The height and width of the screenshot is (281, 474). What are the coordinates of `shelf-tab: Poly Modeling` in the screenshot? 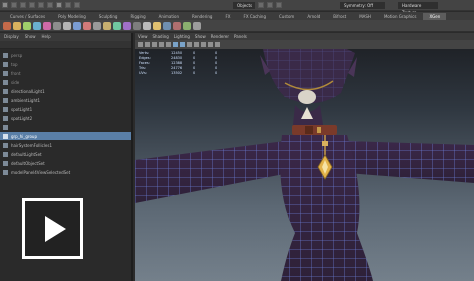 It's located at (72, 16).